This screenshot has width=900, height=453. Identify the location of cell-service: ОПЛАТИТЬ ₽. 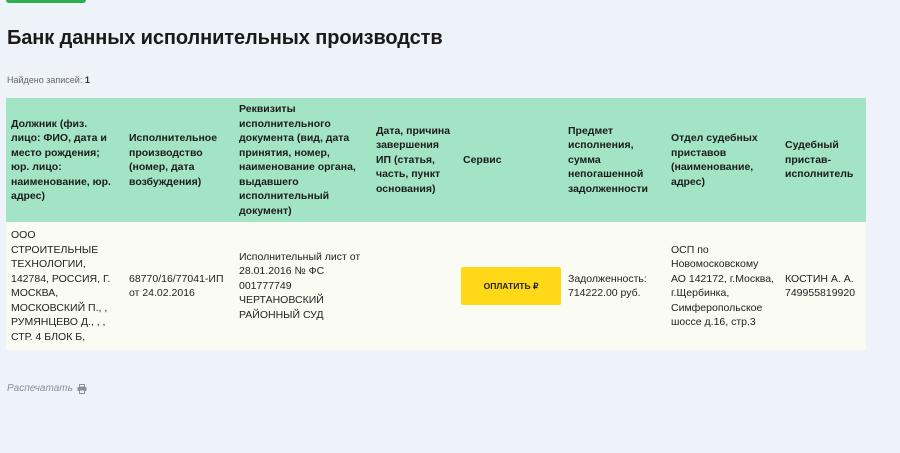
(510, 286).